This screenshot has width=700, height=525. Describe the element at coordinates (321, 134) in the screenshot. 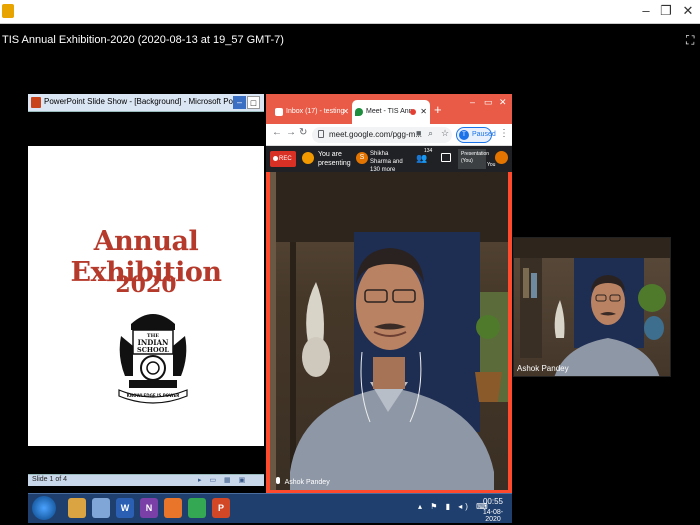

I see `lock-icon` at that location.